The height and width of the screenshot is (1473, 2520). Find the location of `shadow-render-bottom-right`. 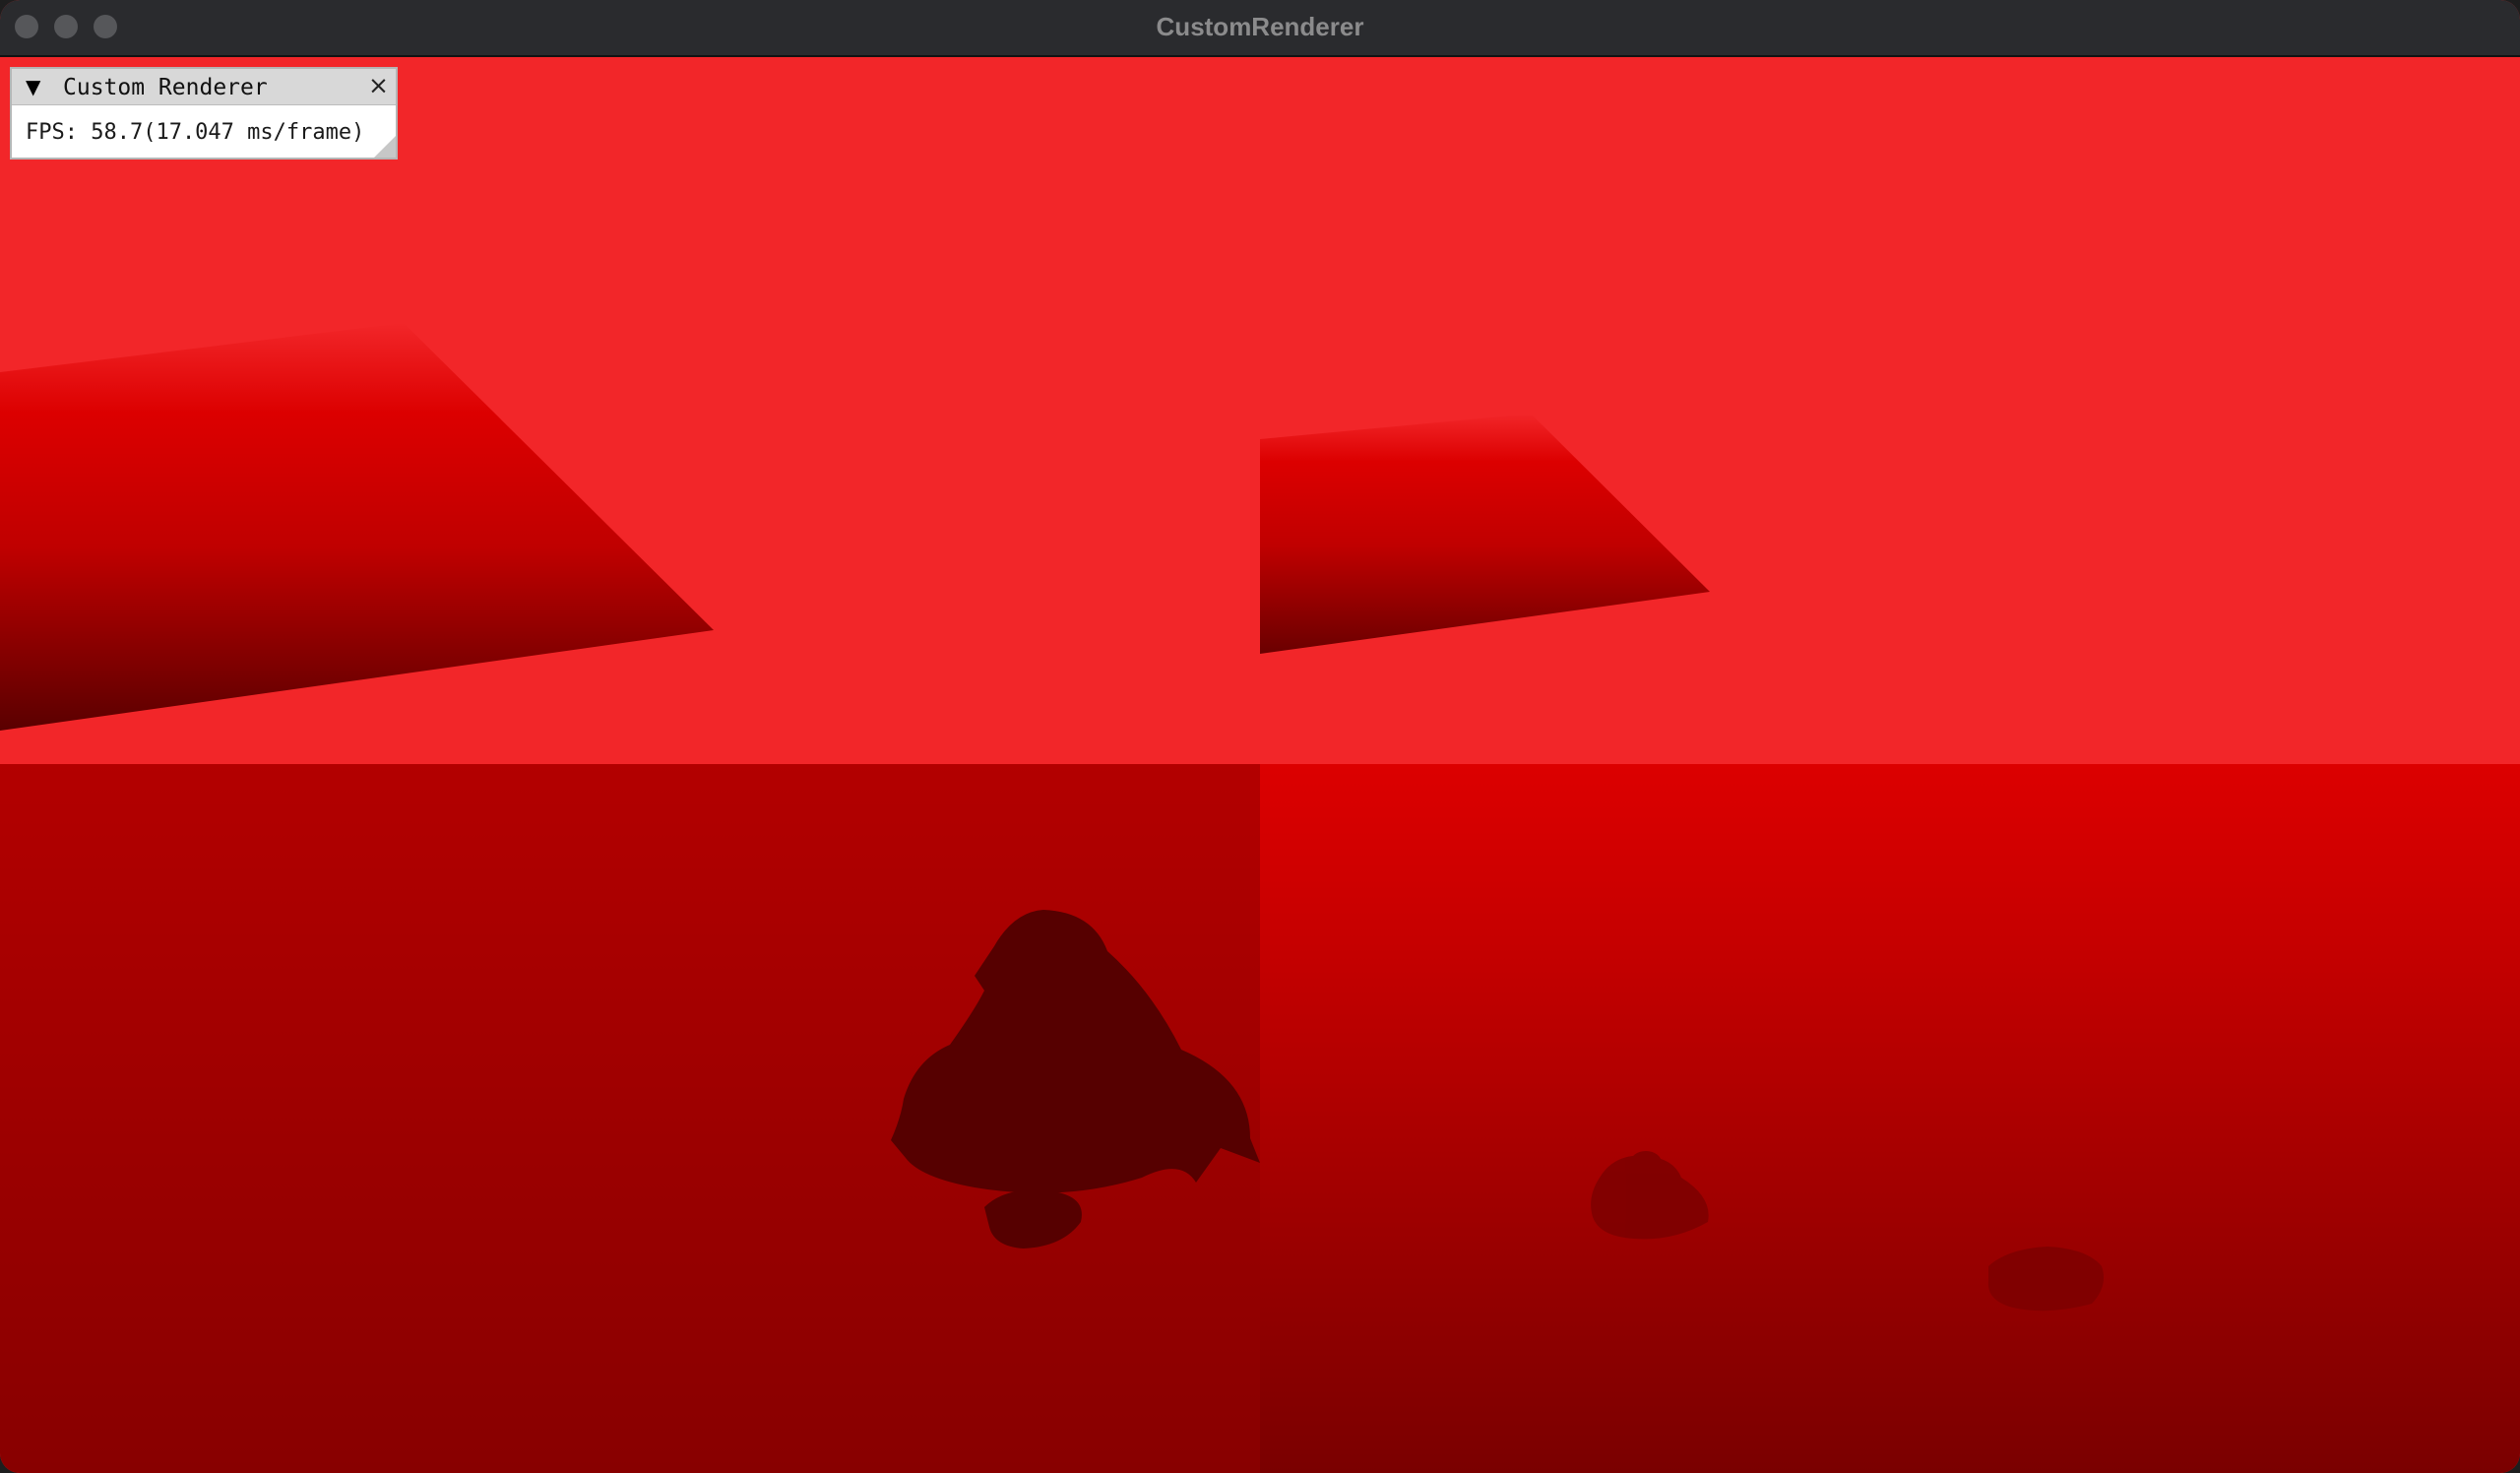

shadow-render-bottom-right is located at coordinates (1848, 1231).